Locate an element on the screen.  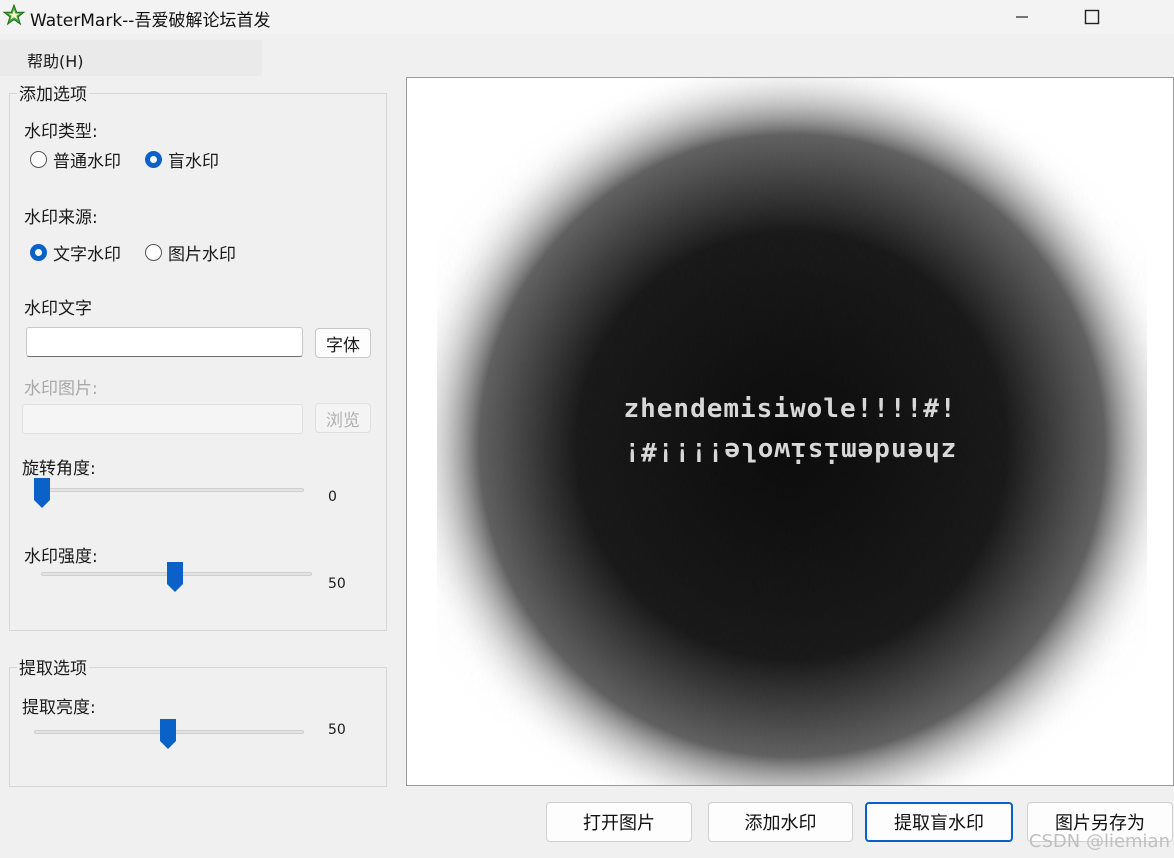
add-watermark-button: 添加水印 is located at coordinates (780, 822).